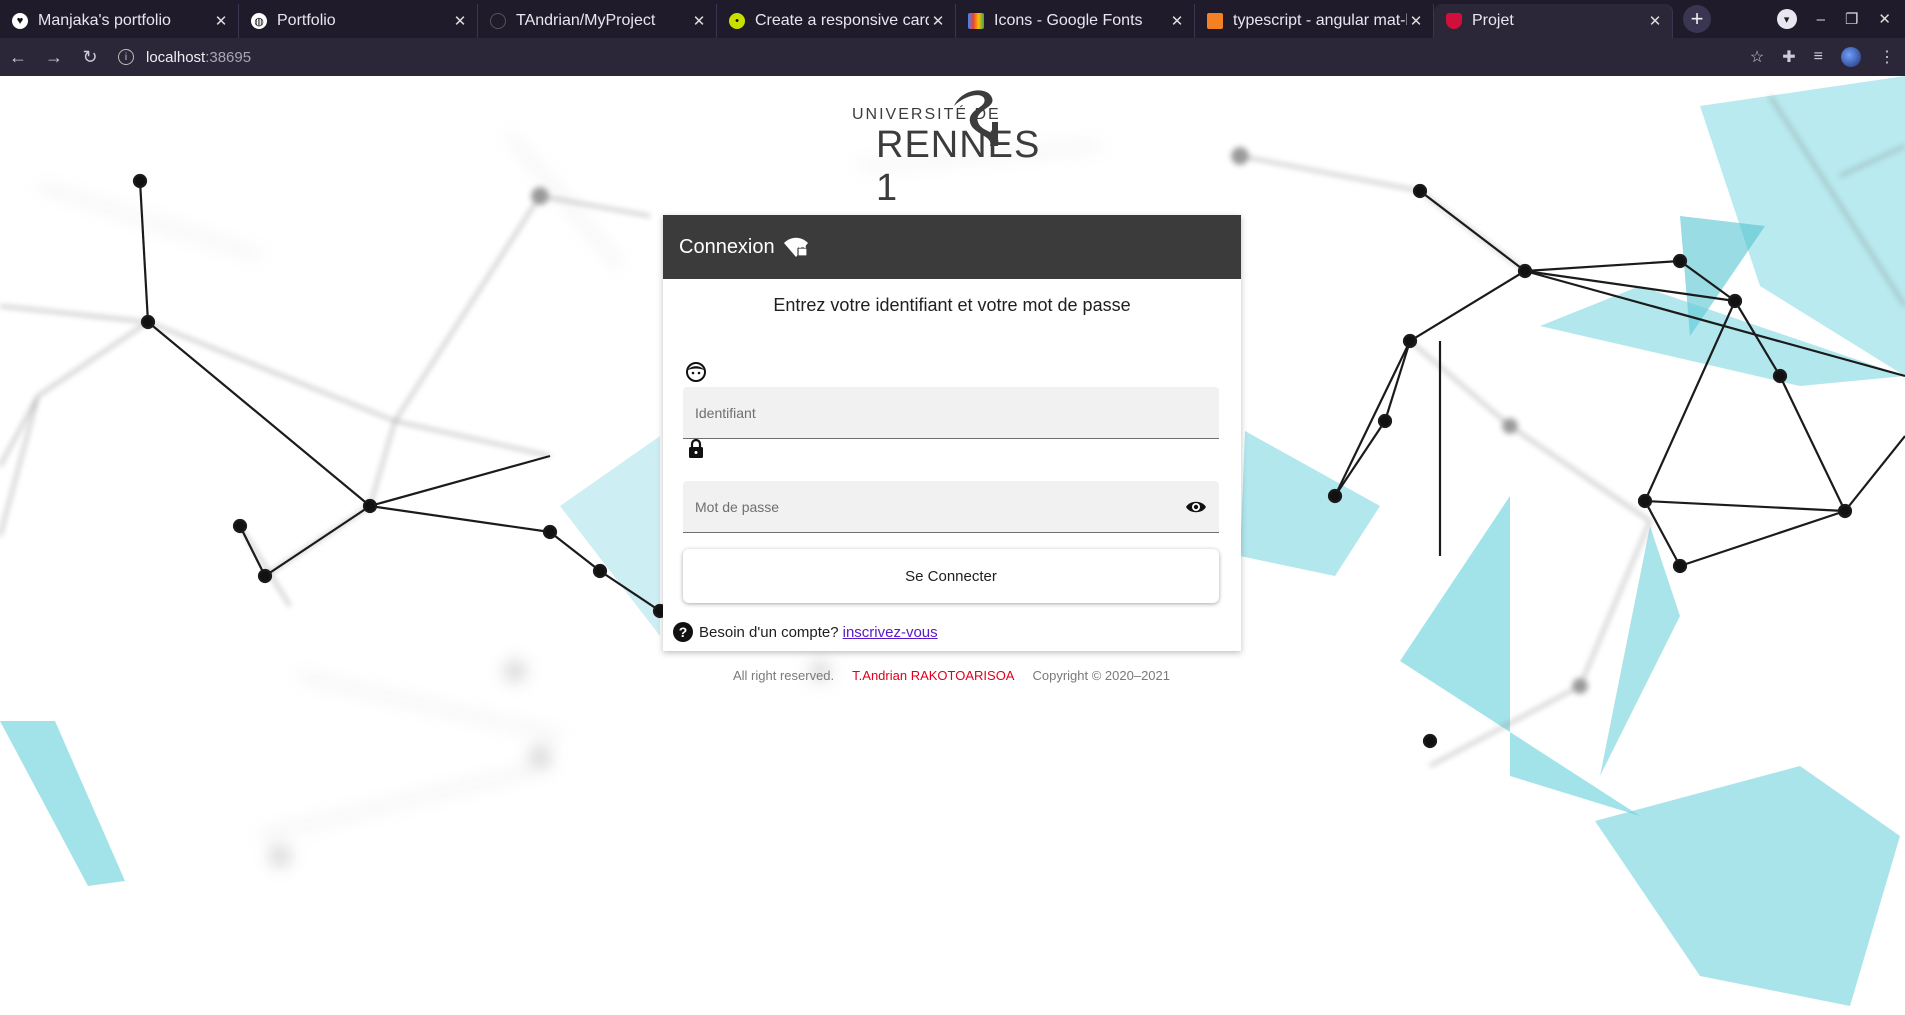 The height and width of the screenshot is (1015, 1905). Describe the element at coordinates (126, 57) in the screenshot. I see `site-info-icon: i` at that location.